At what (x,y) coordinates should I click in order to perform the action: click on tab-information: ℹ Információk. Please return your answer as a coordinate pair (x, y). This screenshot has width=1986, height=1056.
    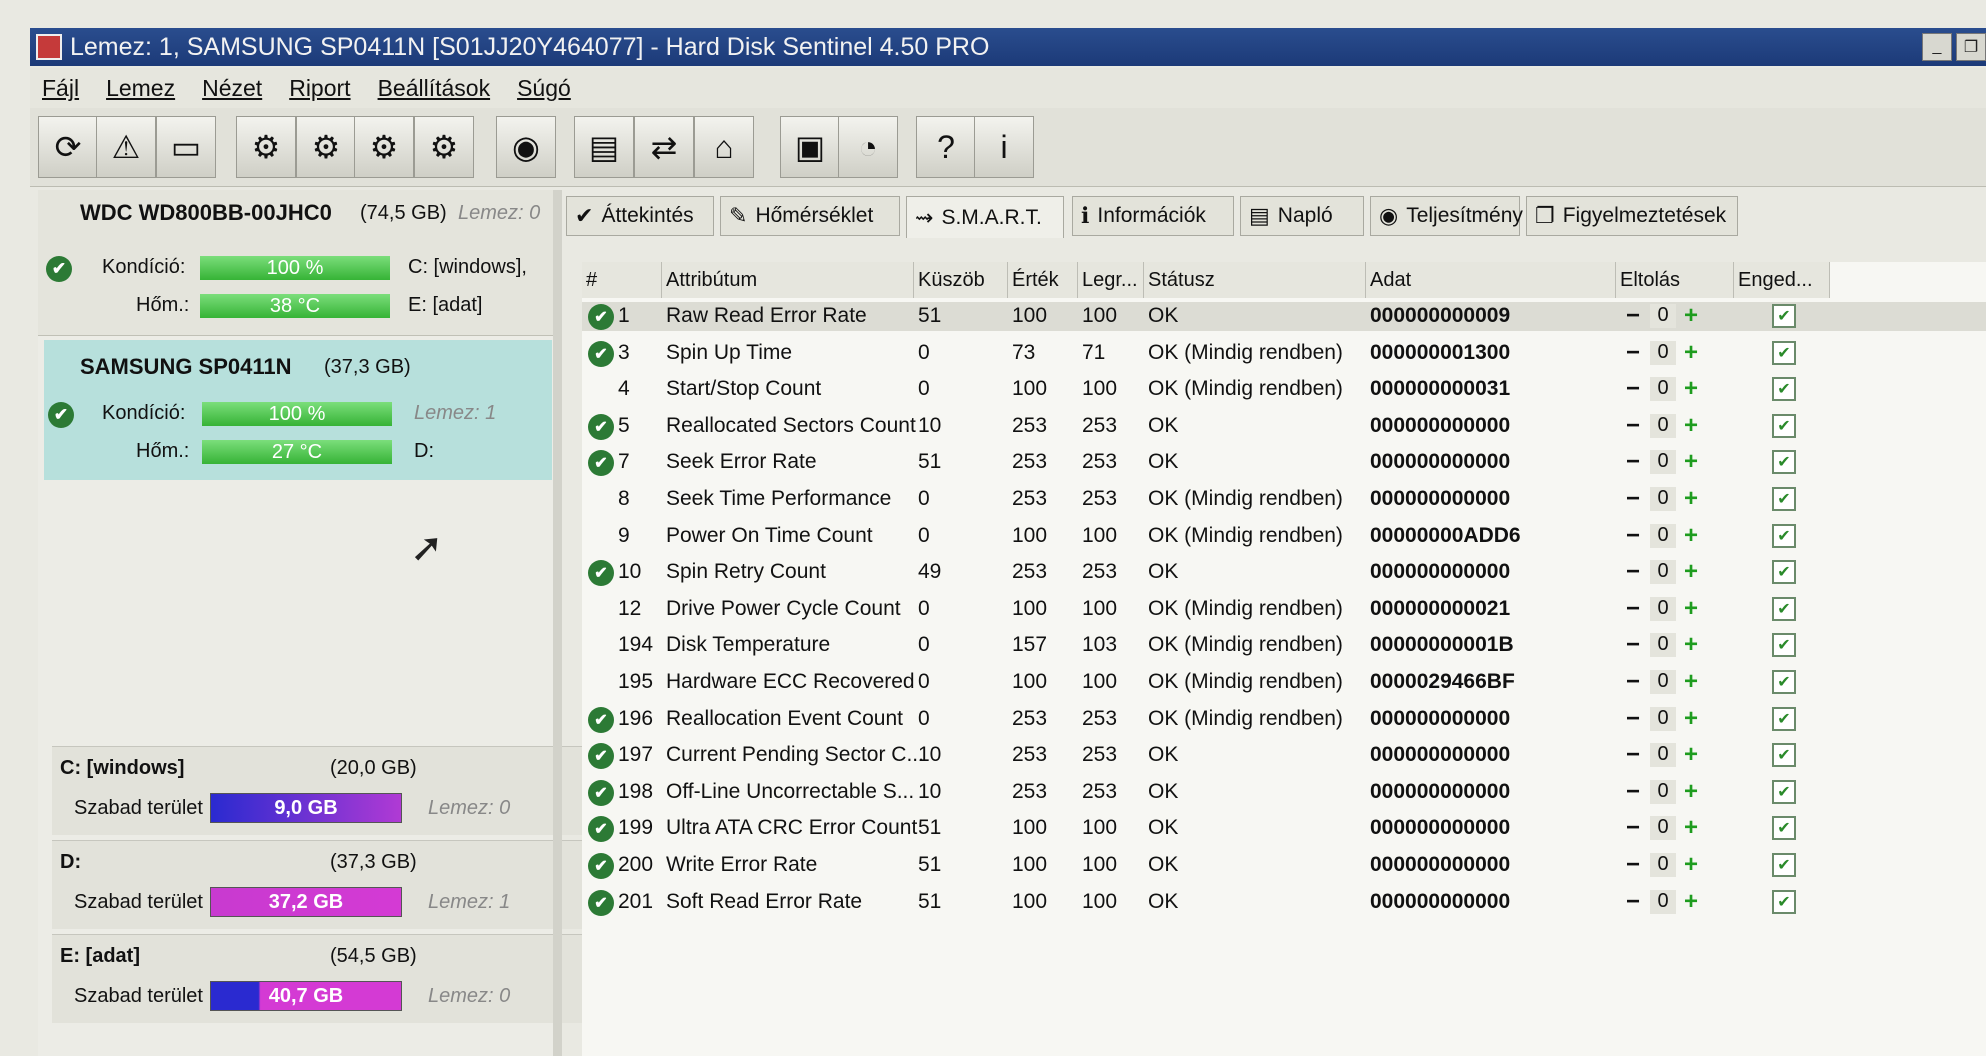
    Looking at the image, I should click on (1153, 216).